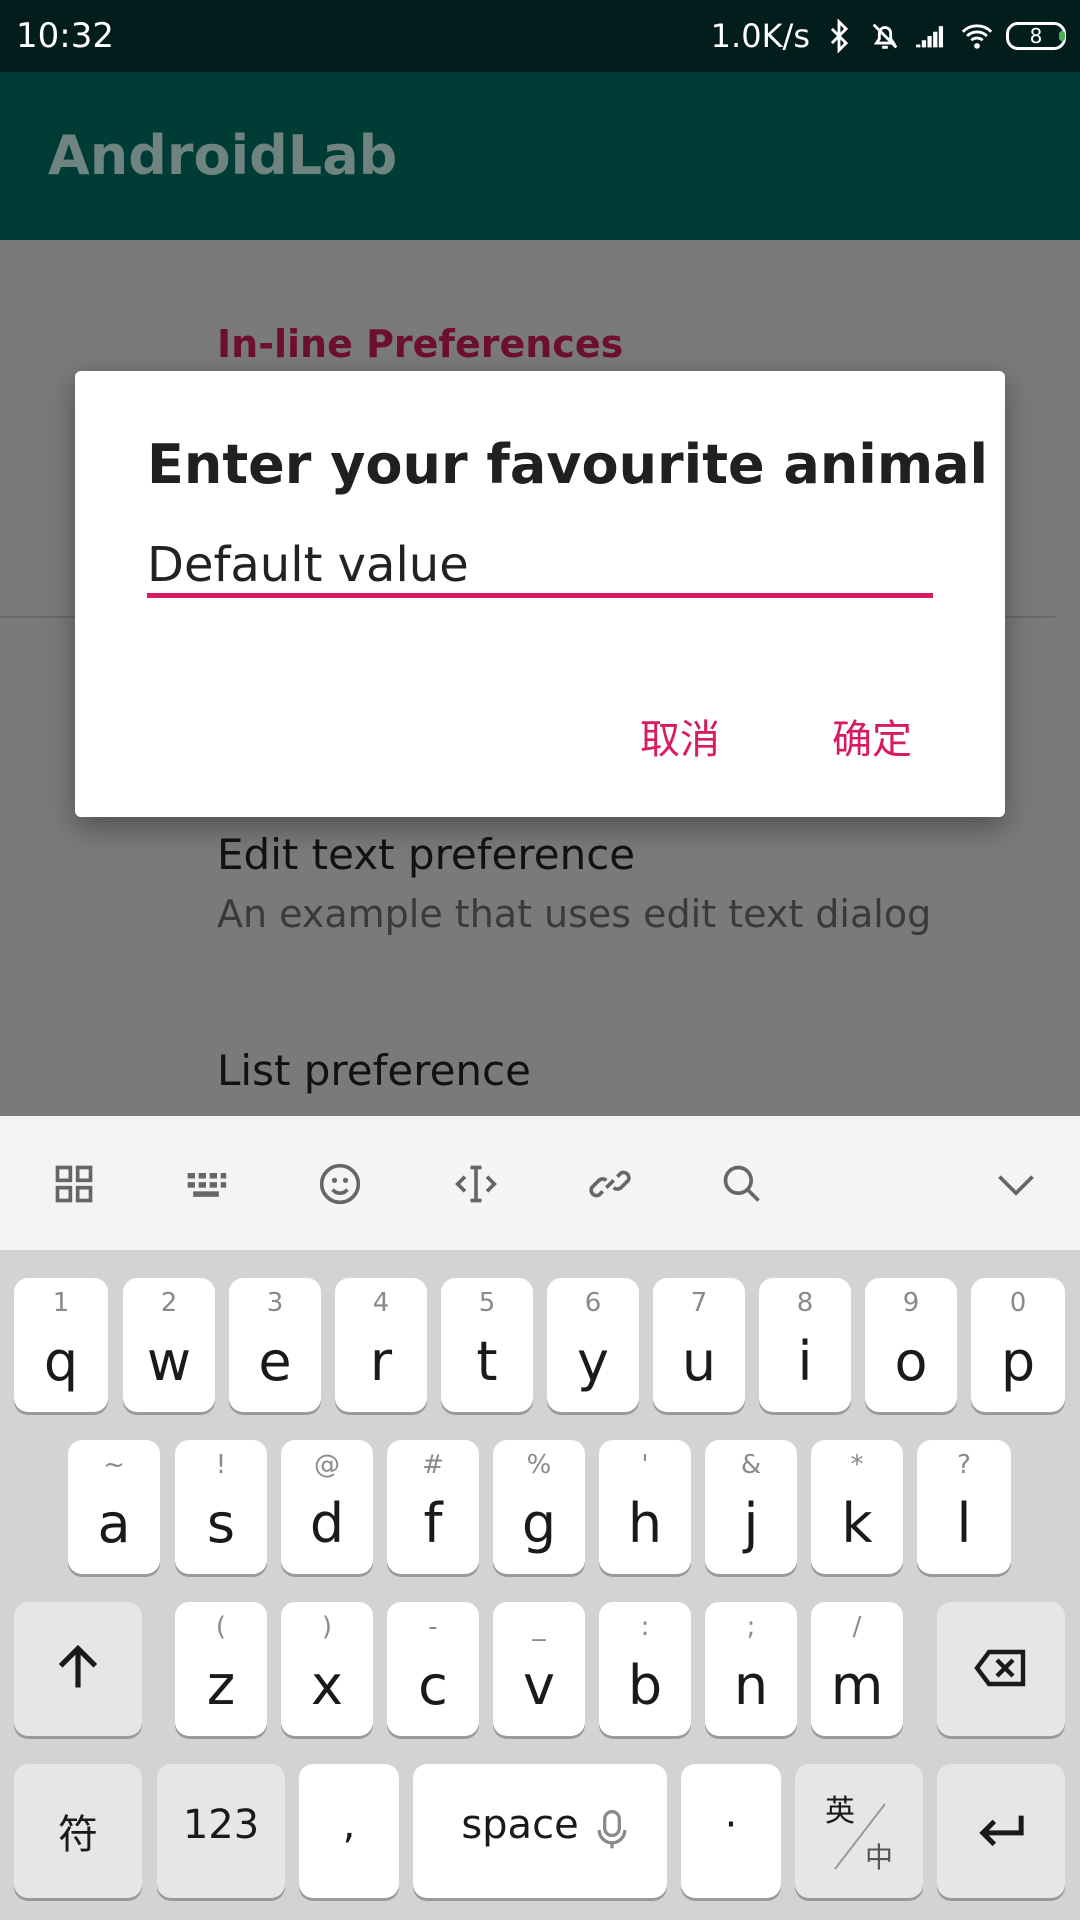  What do you see at coordinates (872, 736) in the screenshot?
I see `confirm-button: 确定` at bounding box center [872, 736].